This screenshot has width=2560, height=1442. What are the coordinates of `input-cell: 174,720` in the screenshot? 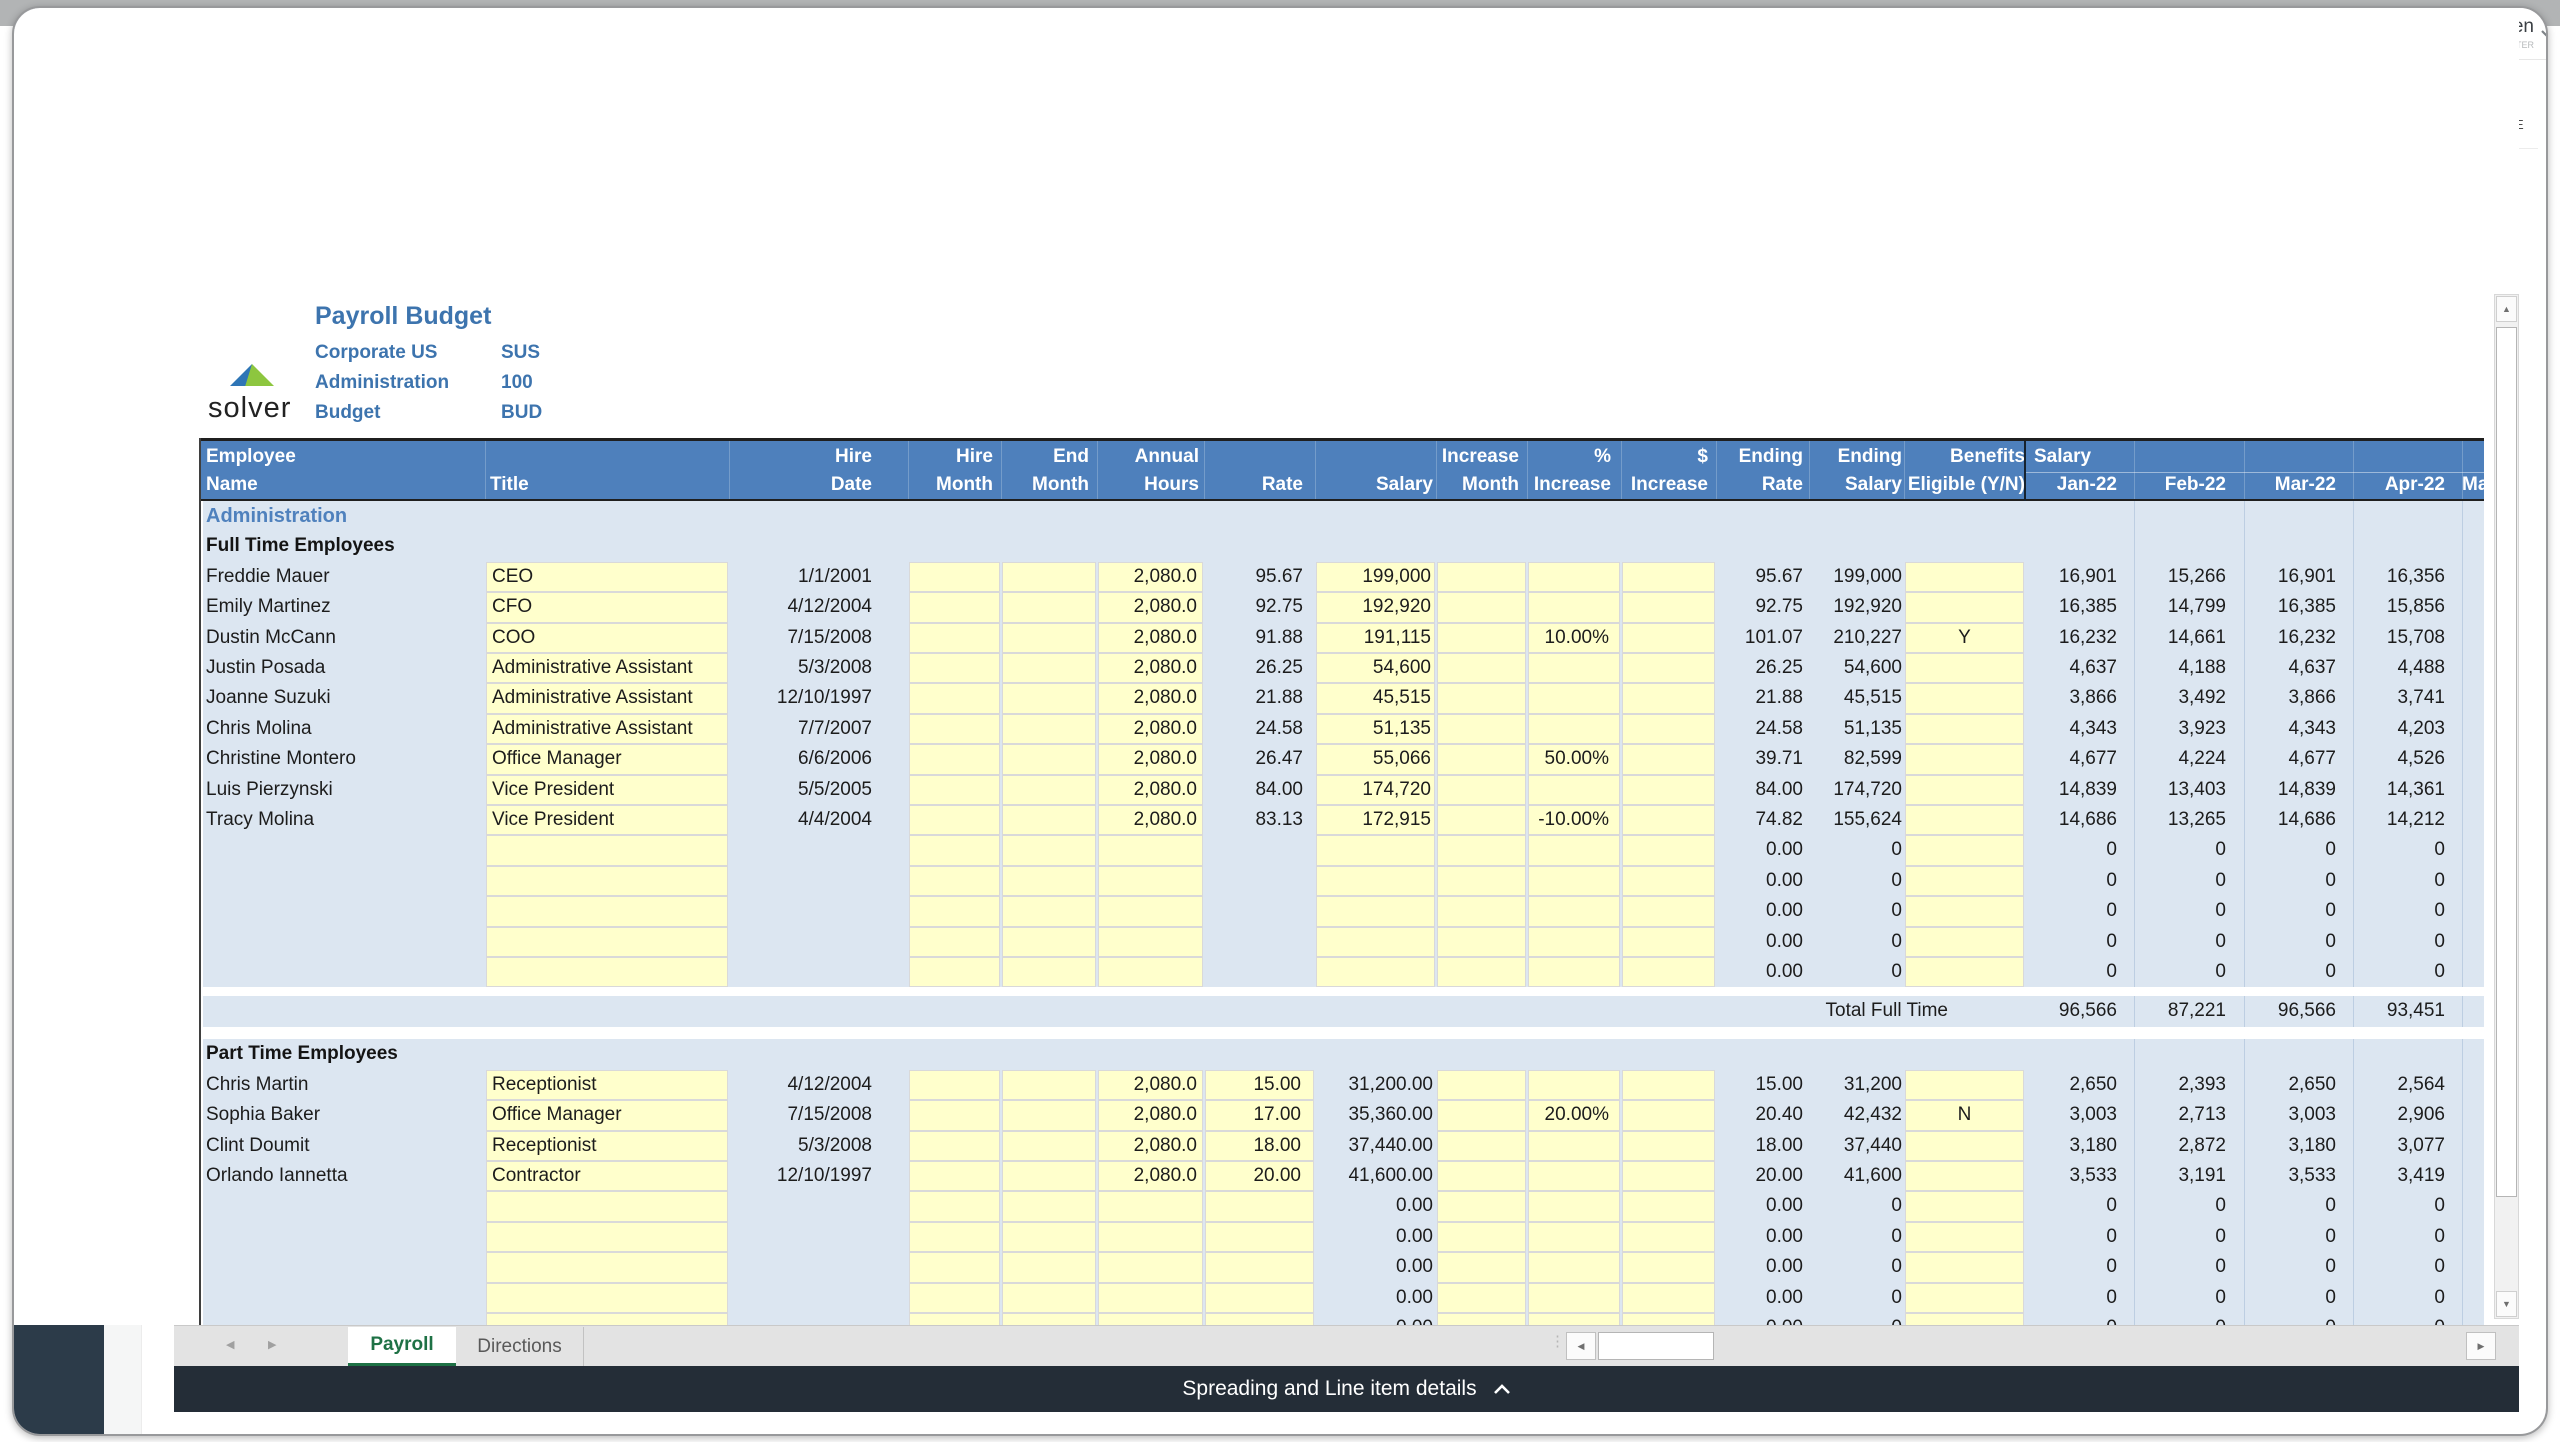 It's located at (1375, 789).